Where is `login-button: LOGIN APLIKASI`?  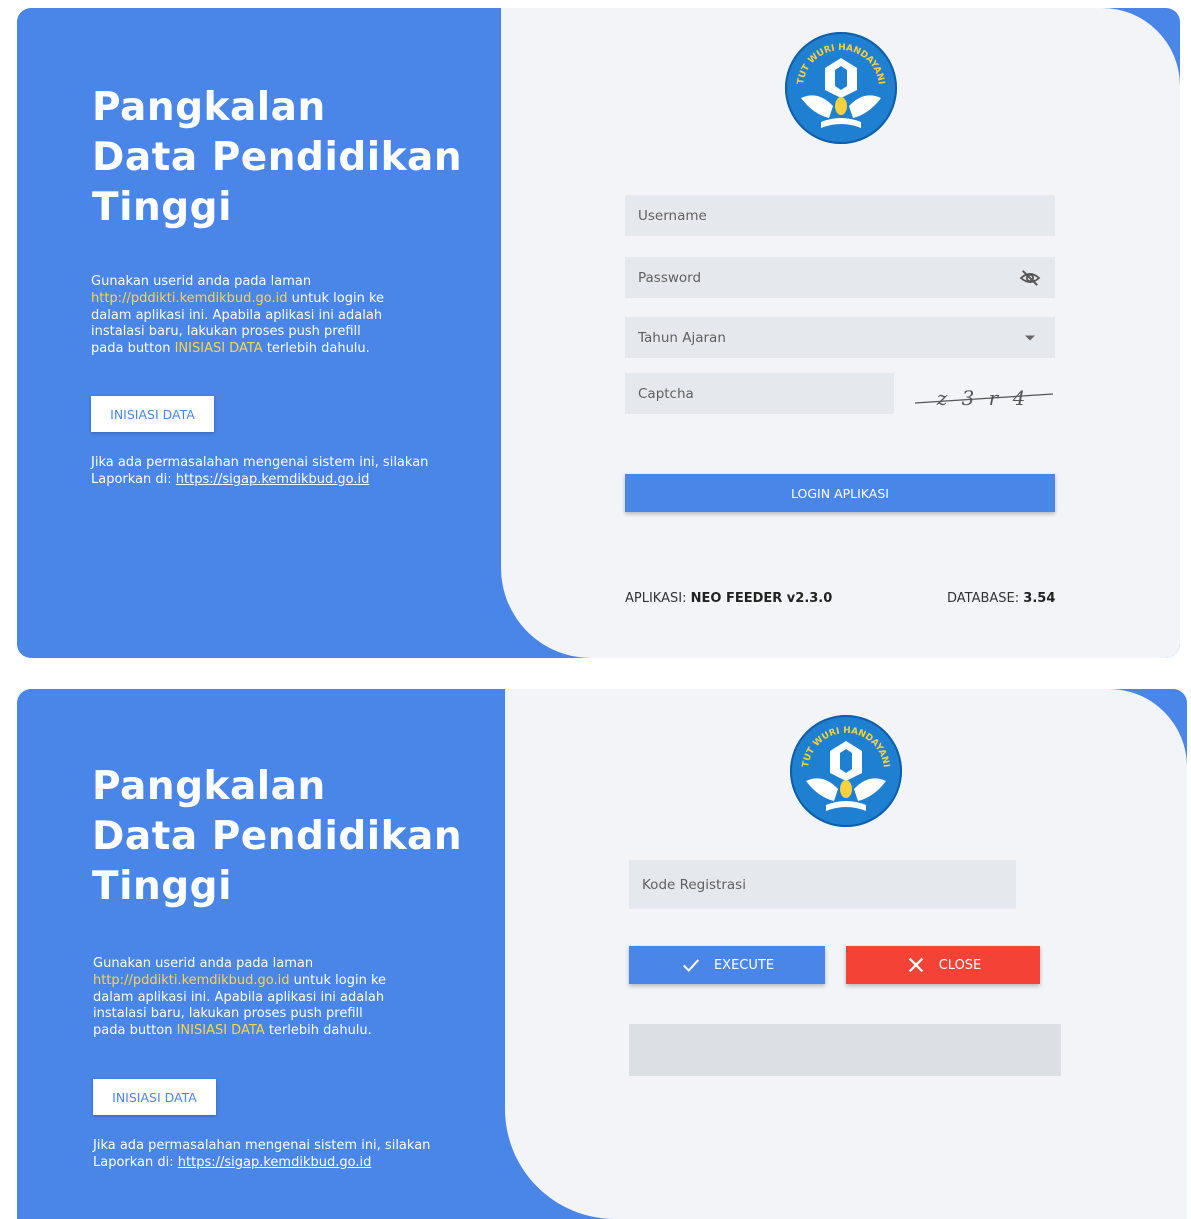 login-button: LOGIN APLIKASI is located at coordinates (840, 493).